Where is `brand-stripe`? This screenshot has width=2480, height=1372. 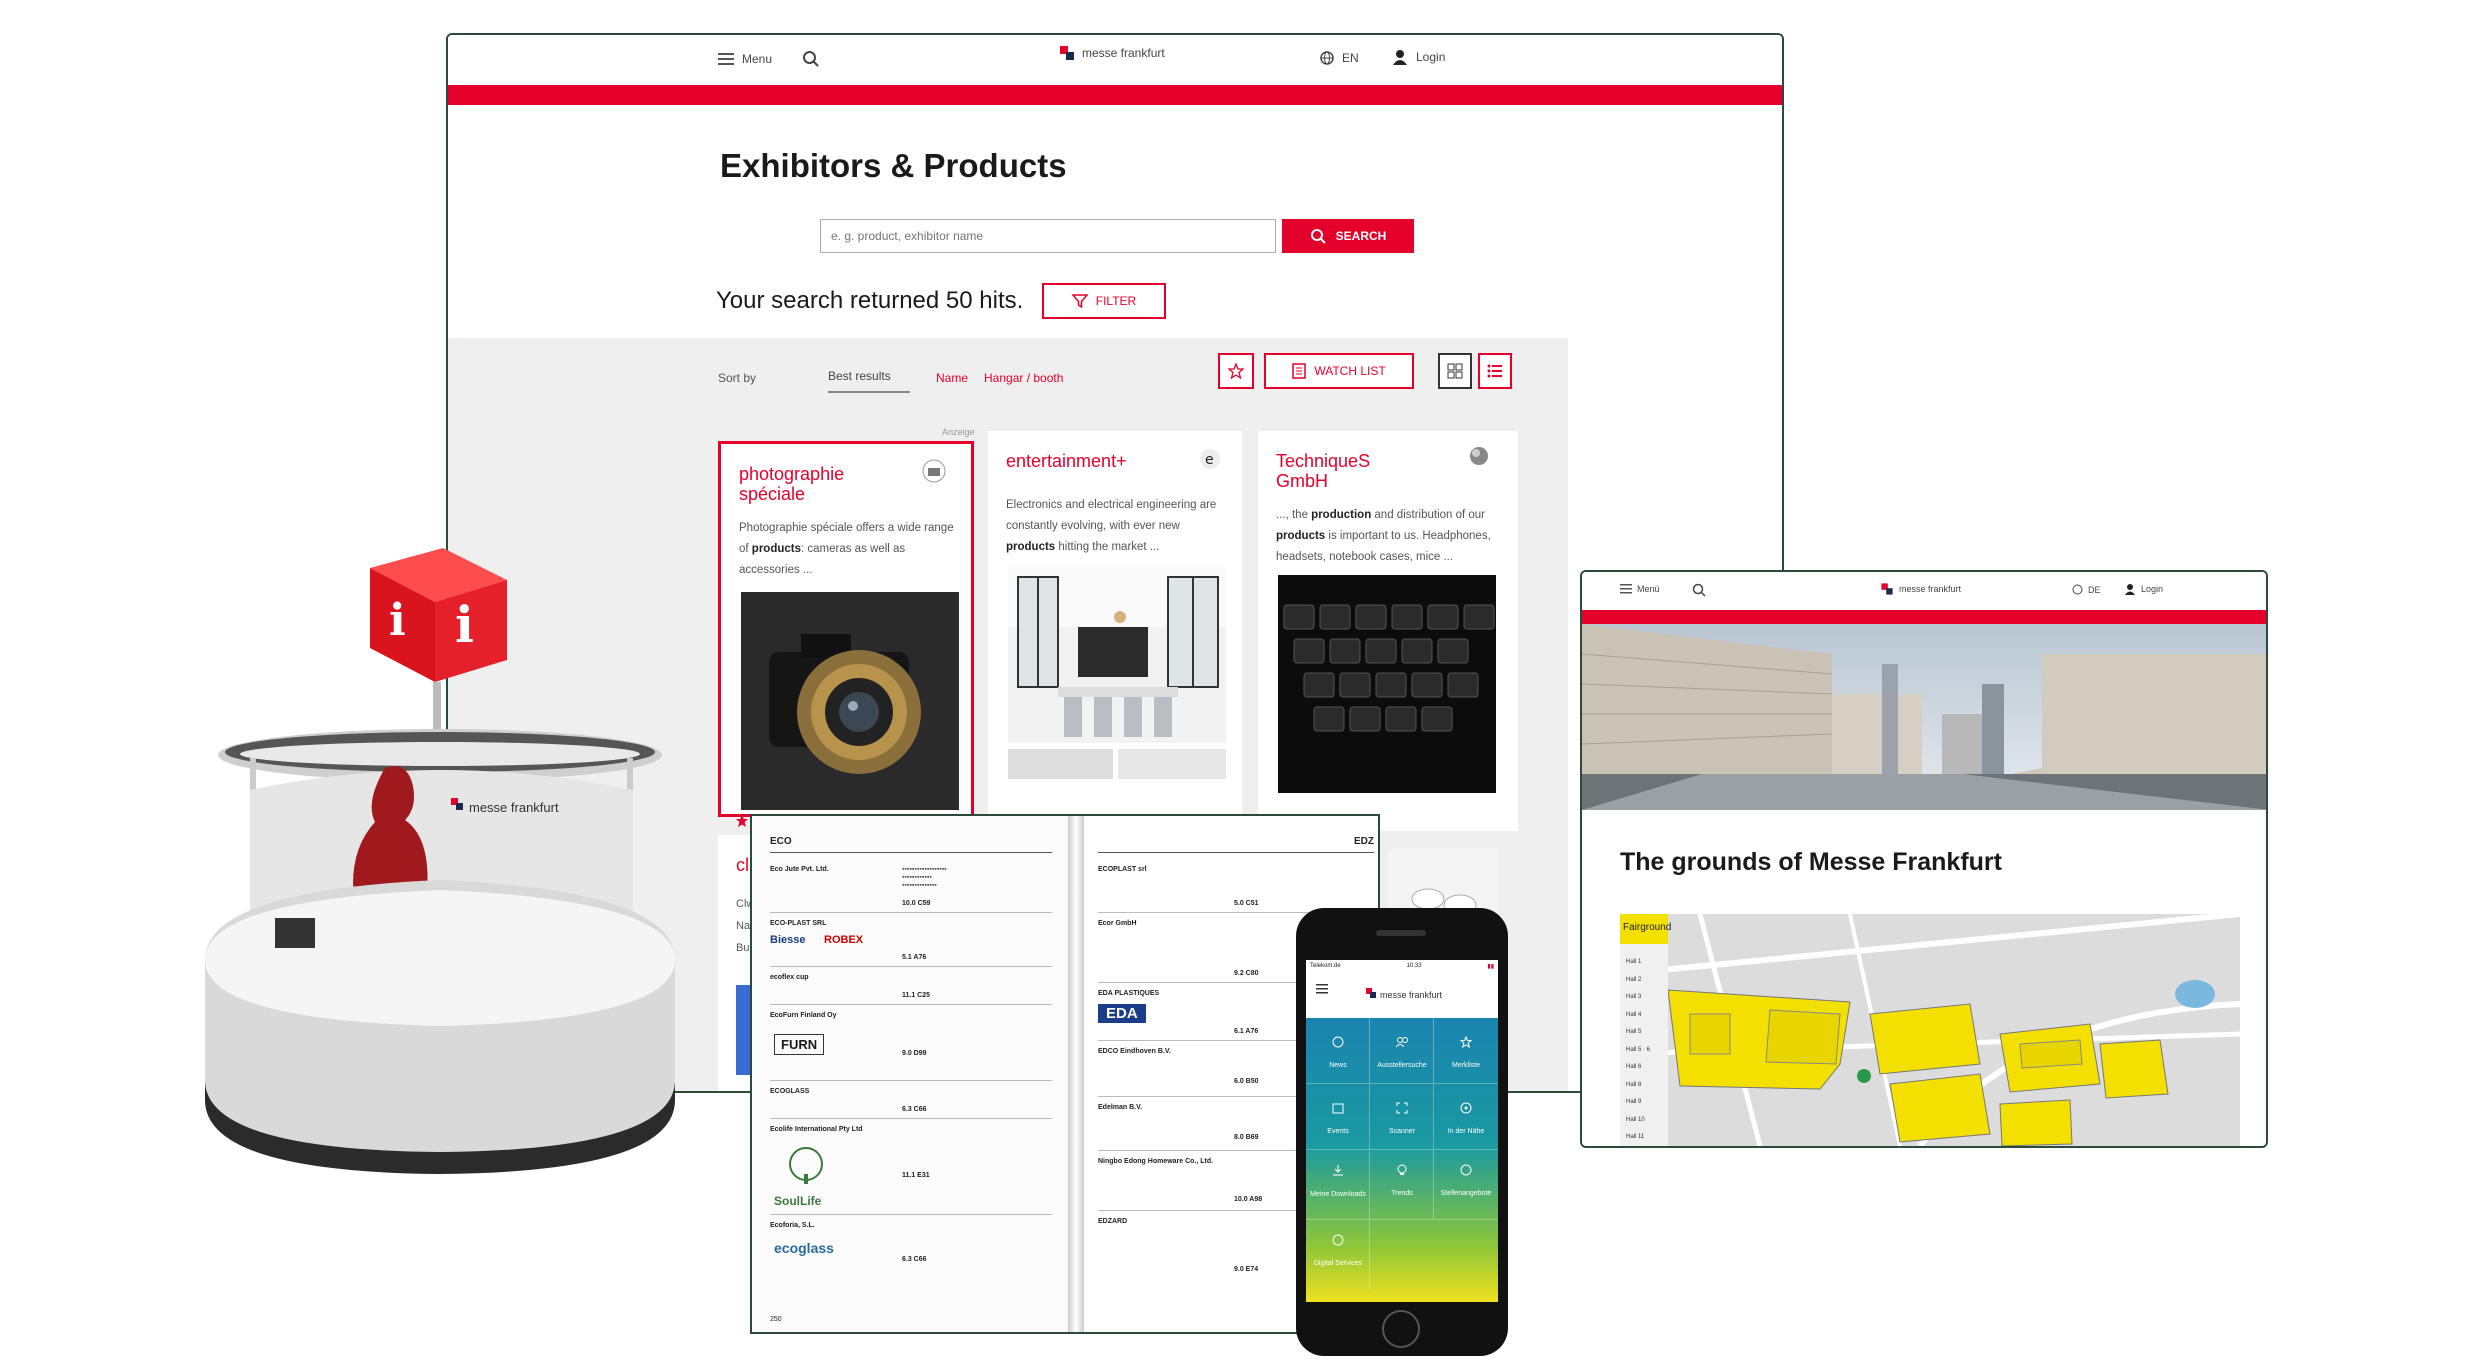
brand-stripe is located at coordinates (1924, 617).